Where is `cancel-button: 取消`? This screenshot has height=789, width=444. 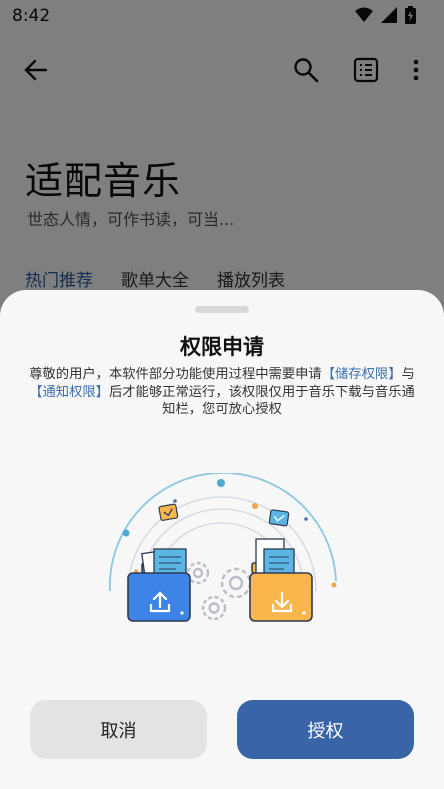 cancel-button: 取消 is located at coordinates (118, 729).